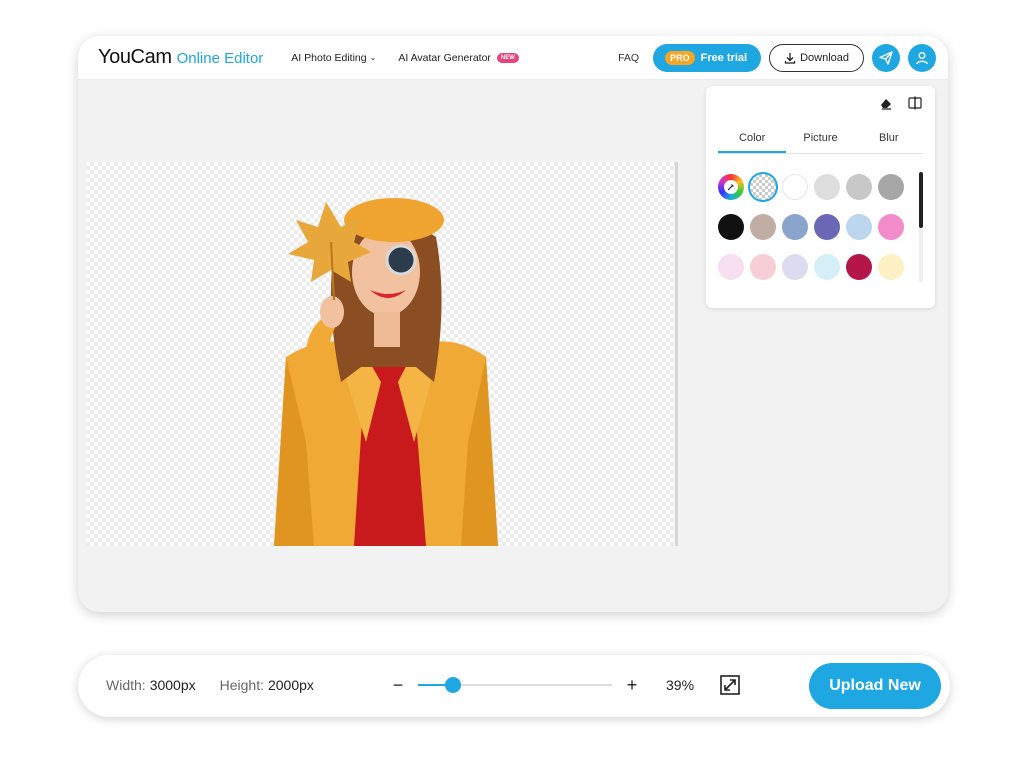 This screenshot has height=768, width=1024. I want to click on color-swatch-grid, so click(816, 227).